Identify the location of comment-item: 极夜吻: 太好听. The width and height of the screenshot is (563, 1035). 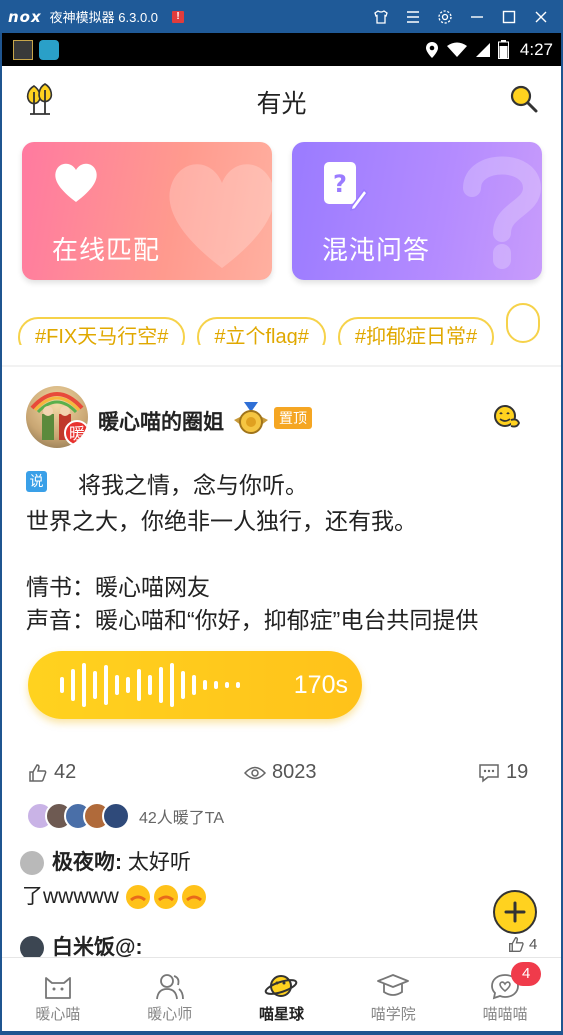
(105, 861).